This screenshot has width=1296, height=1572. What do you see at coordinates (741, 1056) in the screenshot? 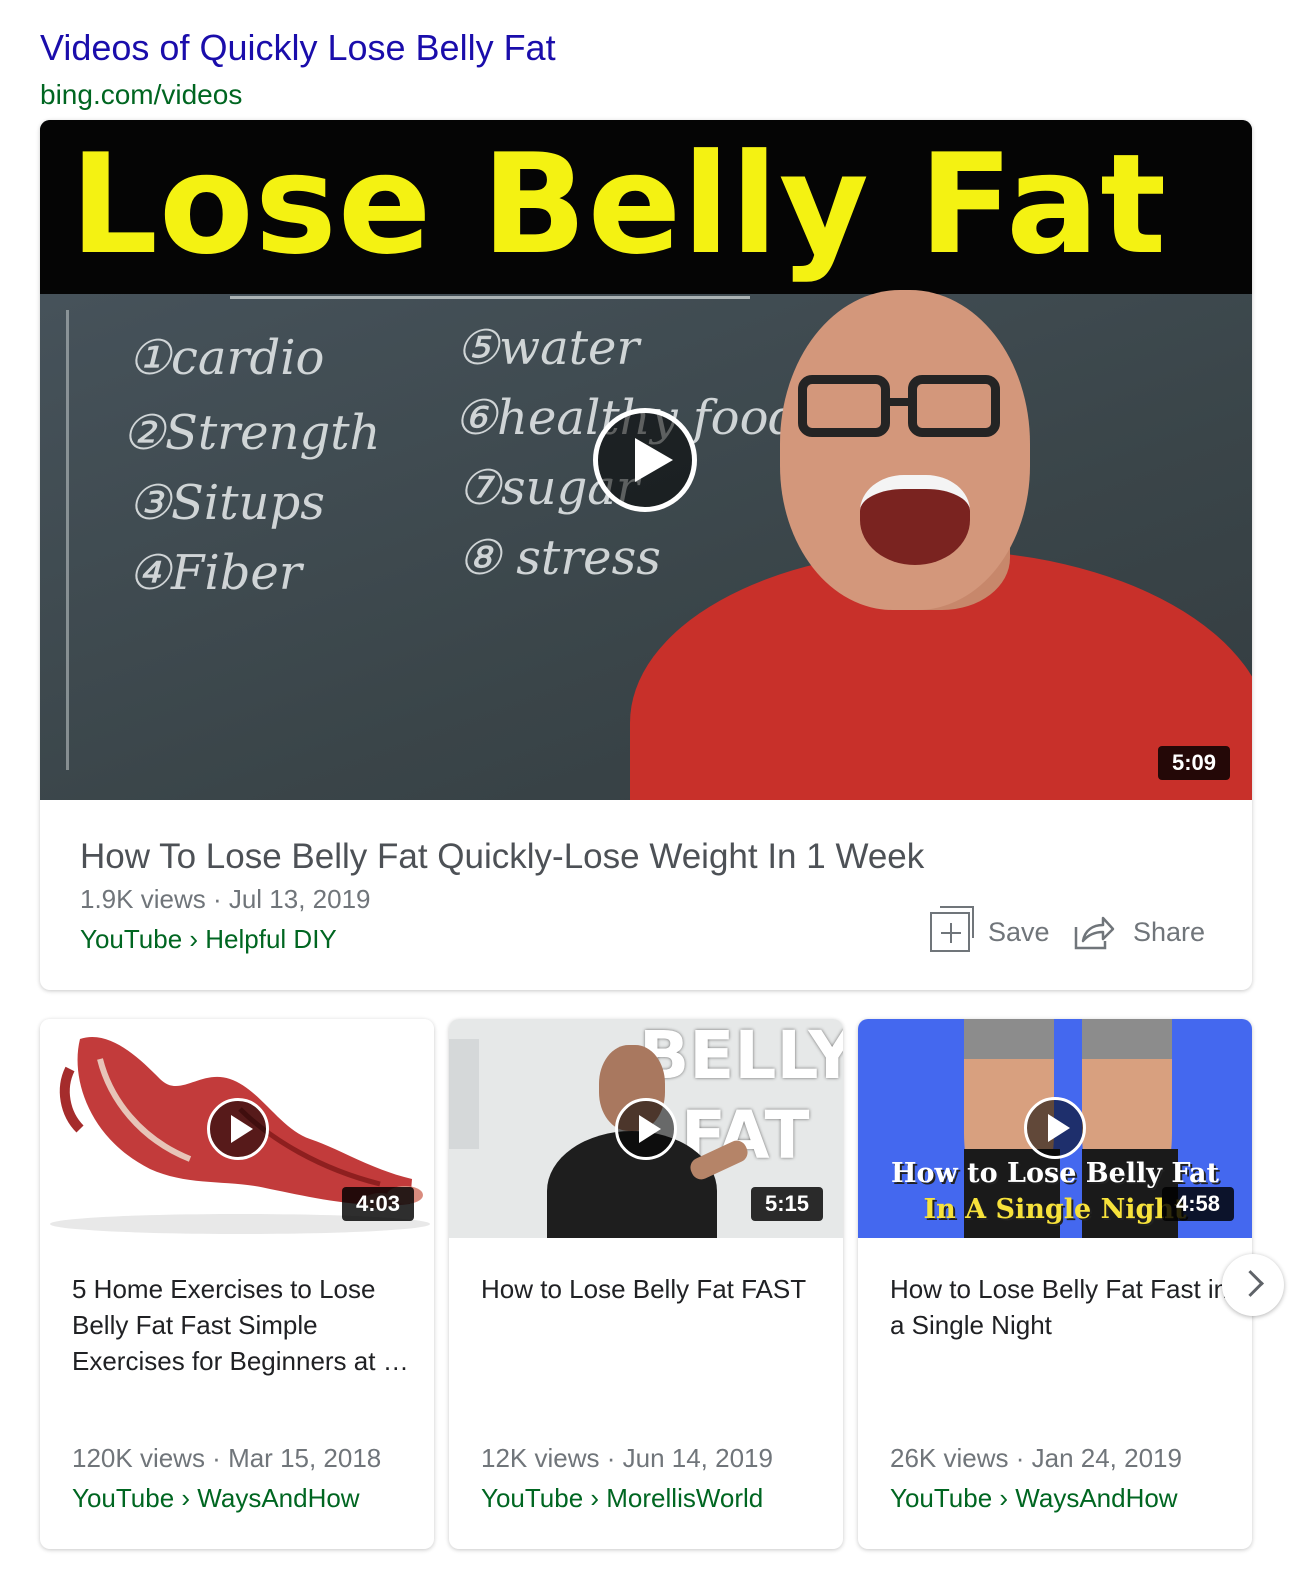
I see `thumbnail-overlay-text: BELLY` at bounding box center [741, 1056].